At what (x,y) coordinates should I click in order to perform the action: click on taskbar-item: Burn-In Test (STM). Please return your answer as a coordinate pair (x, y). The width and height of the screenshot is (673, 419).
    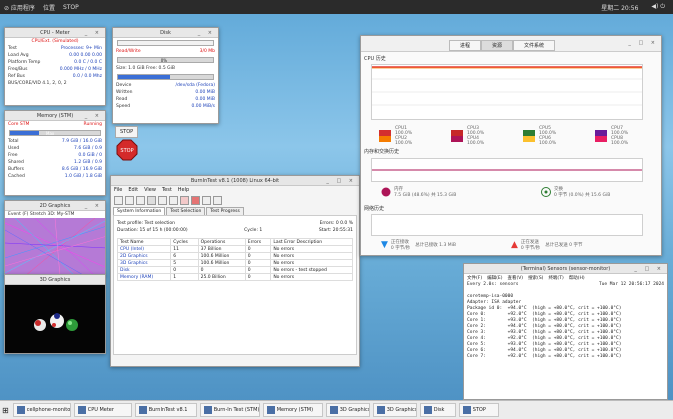
    Looking at the image, I should click on (229, 410).